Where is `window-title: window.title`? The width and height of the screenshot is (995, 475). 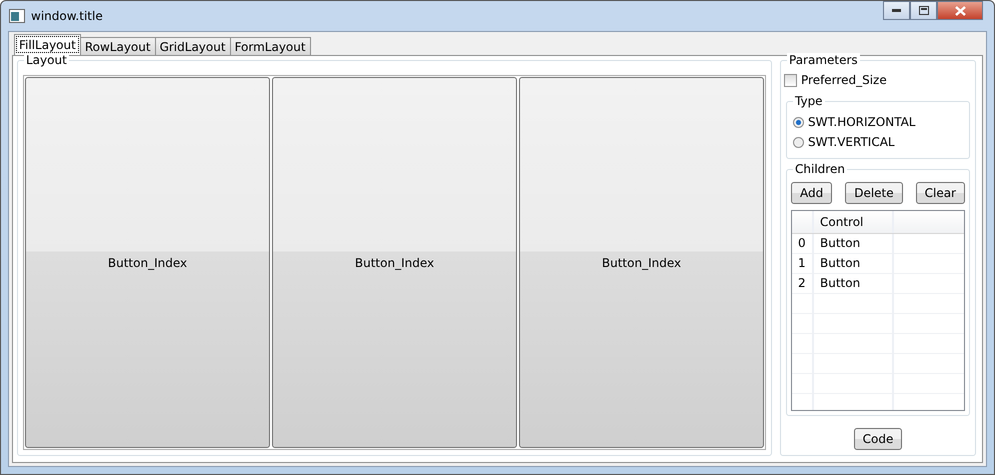
window-title: window.title is located at coordinates (67, 16).